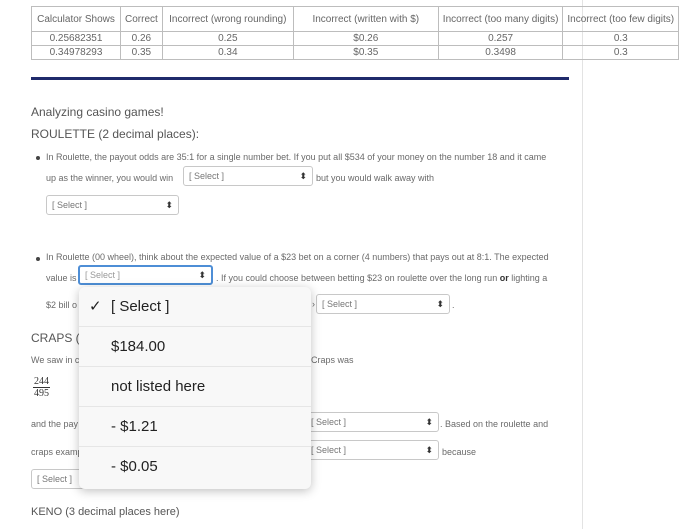 Image resolution: width=700 pixels, height=529 pixels. What do you see at coordinates (227, 52) in the screenshot?
I see `table-cell: 0.34` at bounding box center [227, 52].